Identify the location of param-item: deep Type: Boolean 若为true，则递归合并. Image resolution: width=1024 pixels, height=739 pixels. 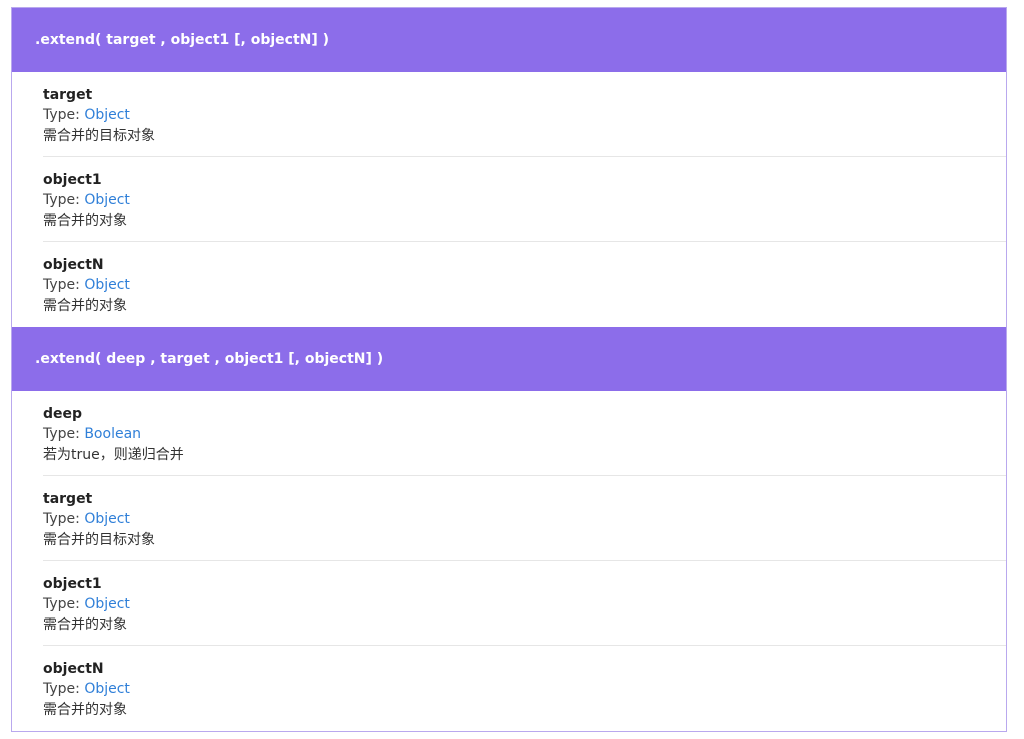
(524, 433).